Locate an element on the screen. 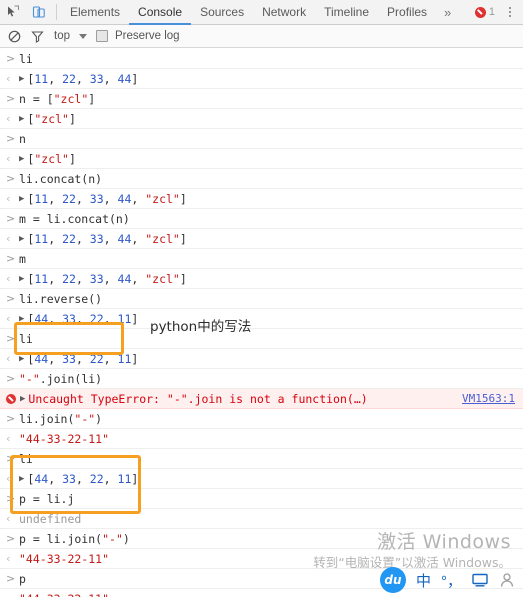 Image resolution: width=523 pixels, height=597 pixels. keyboard-icon is located at coordinates (480, 580).